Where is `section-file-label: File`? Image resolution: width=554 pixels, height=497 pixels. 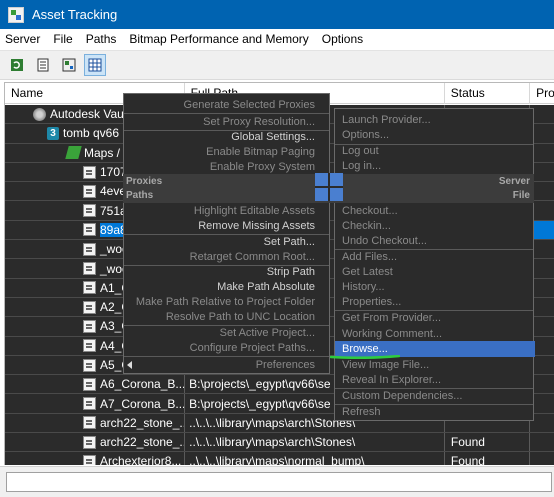 section-file-label: File is located at coordinates (521, 195).